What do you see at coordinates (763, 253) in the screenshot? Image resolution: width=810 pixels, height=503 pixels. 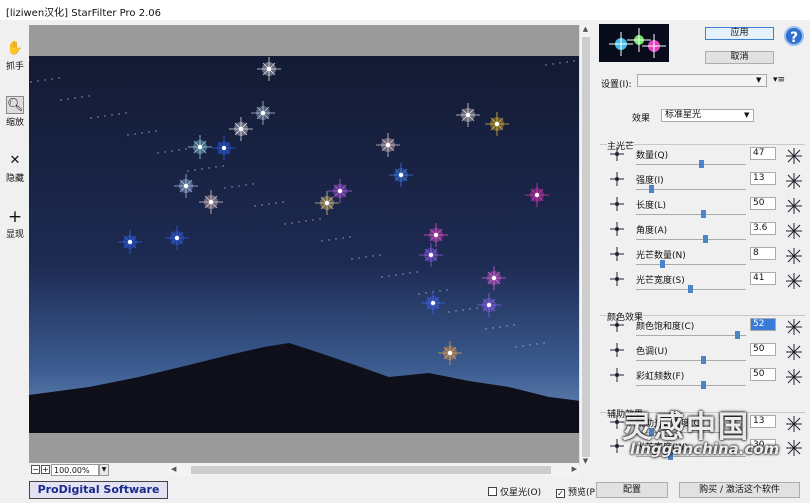 I see `slider-value-field: 8` at bounding box center [763, 253].